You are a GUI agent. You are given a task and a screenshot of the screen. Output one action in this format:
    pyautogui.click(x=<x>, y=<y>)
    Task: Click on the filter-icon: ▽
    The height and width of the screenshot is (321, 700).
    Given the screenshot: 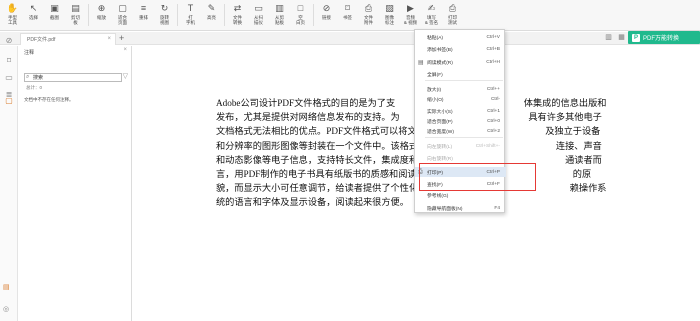 What is the action you would take?
    pyautogui.click(x=125, y=76)
    